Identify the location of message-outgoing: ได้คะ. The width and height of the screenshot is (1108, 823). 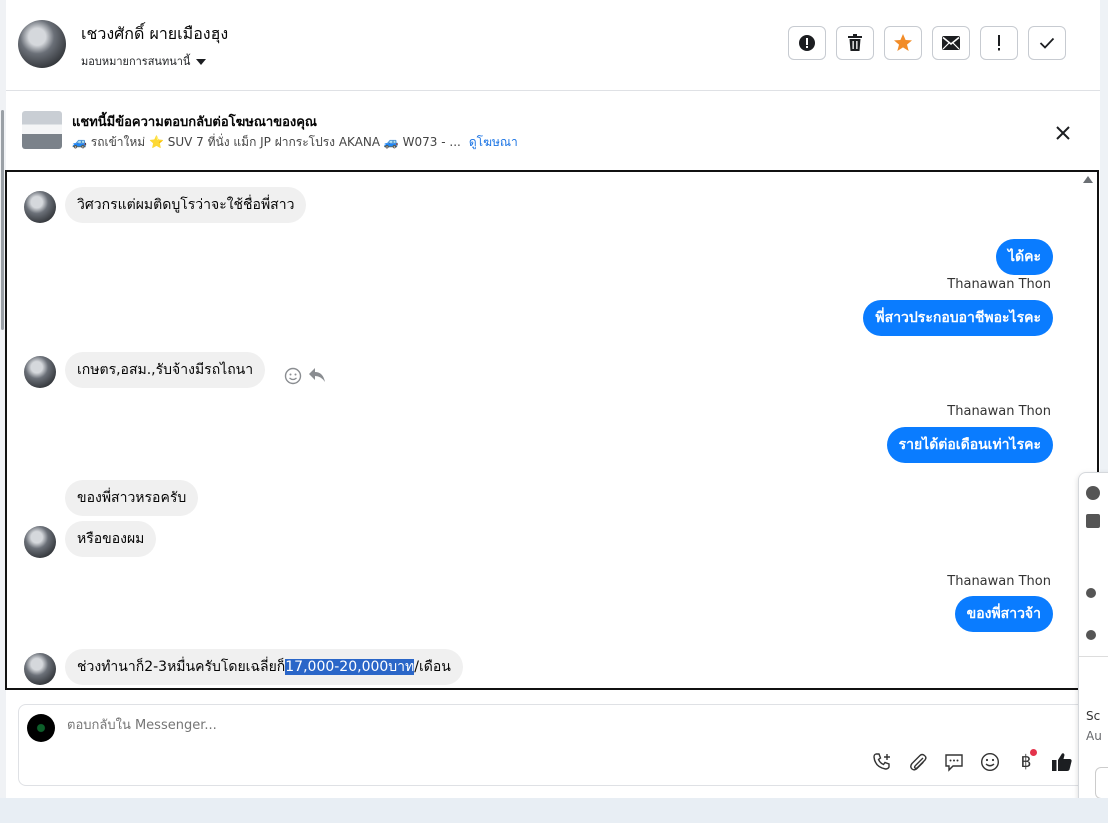
(1024, 257).